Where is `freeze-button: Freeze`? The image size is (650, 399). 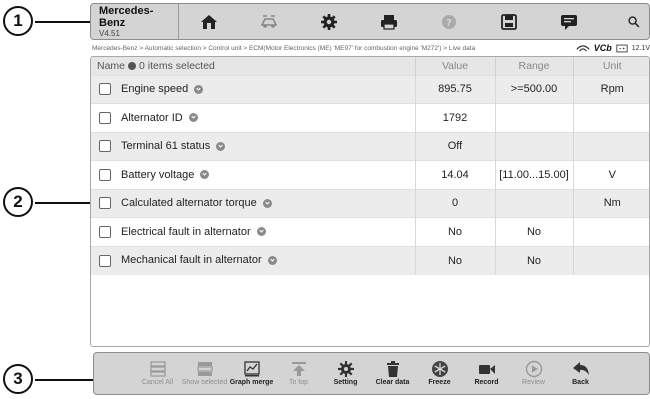
freeze-button: Freeze is located at coordinates (439, 373).